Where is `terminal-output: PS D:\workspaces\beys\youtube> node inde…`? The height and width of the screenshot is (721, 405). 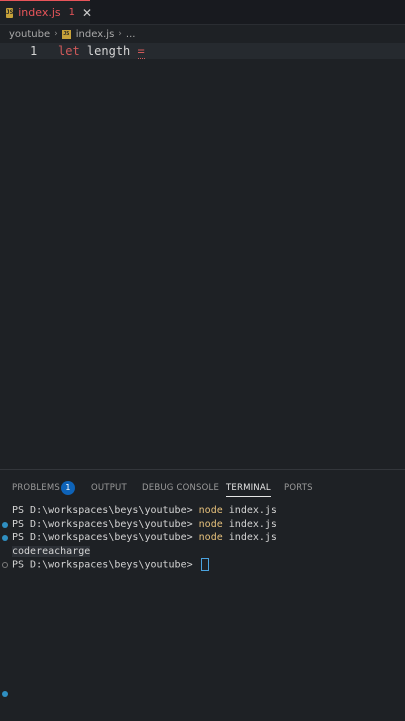 terminal-output: PS D:\workspaces\beys\youtube> node inde… is located at coordinates (202, 538).